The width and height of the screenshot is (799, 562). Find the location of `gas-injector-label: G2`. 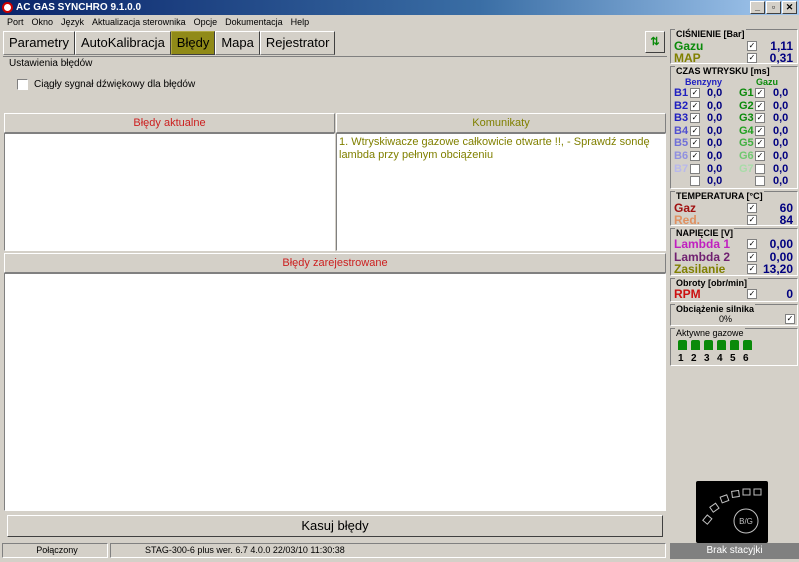

gas-injector-label: G2 is located at coordinates (746, 105).